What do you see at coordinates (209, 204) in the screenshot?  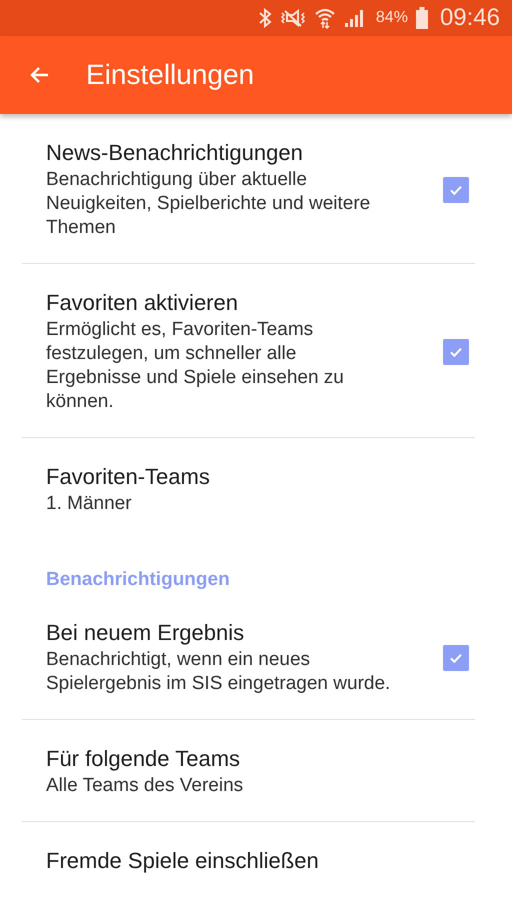 I see `setting-summary: Benachrichtigung über aktuelle Neuigkeiten, Spielberichte und weitere Themen` at bounding box center [209, 204].